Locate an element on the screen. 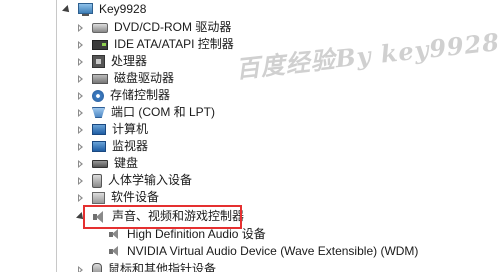 This screenshot has height=272, width=500. tree-item-dvd-cd-rom: DVD/CD-ROM 驱动器 is located at coordinates (153, 27).